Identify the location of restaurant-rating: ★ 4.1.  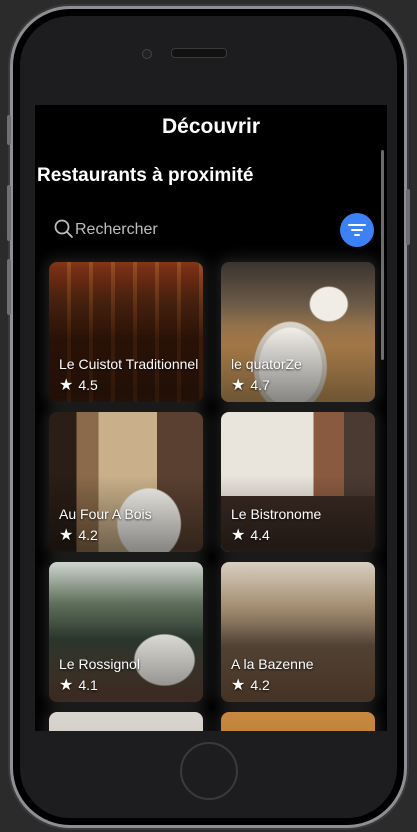
(78, 685).